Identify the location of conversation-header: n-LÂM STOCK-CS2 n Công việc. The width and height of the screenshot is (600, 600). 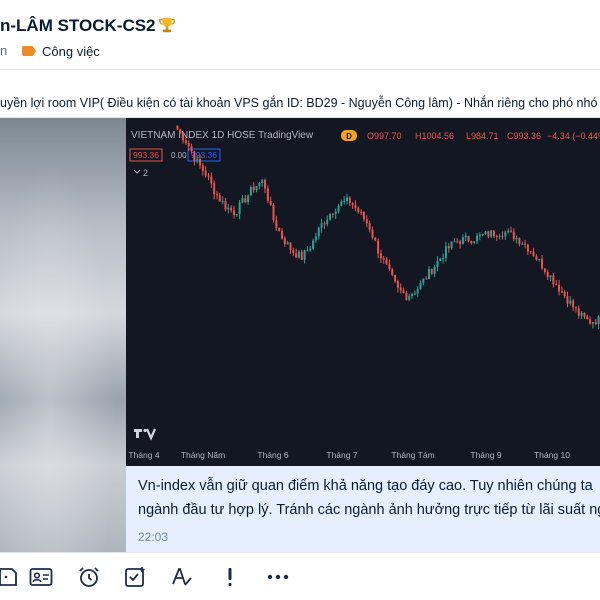
(300, 35).